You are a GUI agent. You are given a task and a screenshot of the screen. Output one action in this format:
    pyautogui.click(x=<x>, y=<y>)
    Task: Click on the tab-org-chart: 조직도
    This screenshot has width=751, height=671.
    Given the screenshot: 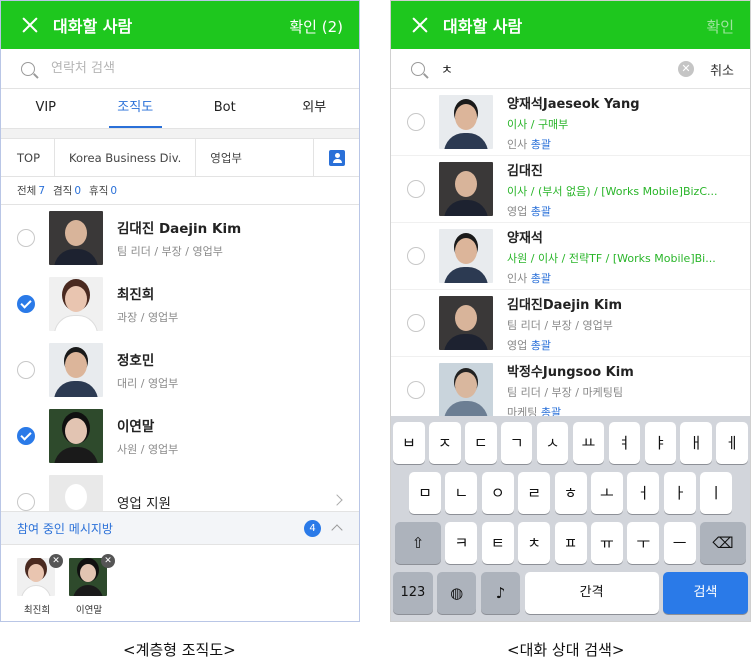 What is the action you would take?
    pyautogui.click(x=136, y=108)
    